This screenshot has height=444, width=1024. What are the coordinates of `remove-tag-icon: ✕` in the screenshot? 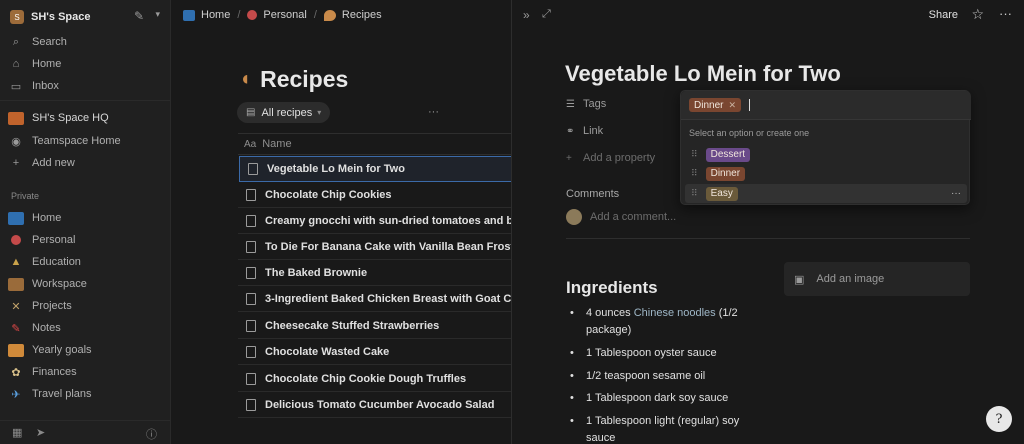 It's located at (732, 105).